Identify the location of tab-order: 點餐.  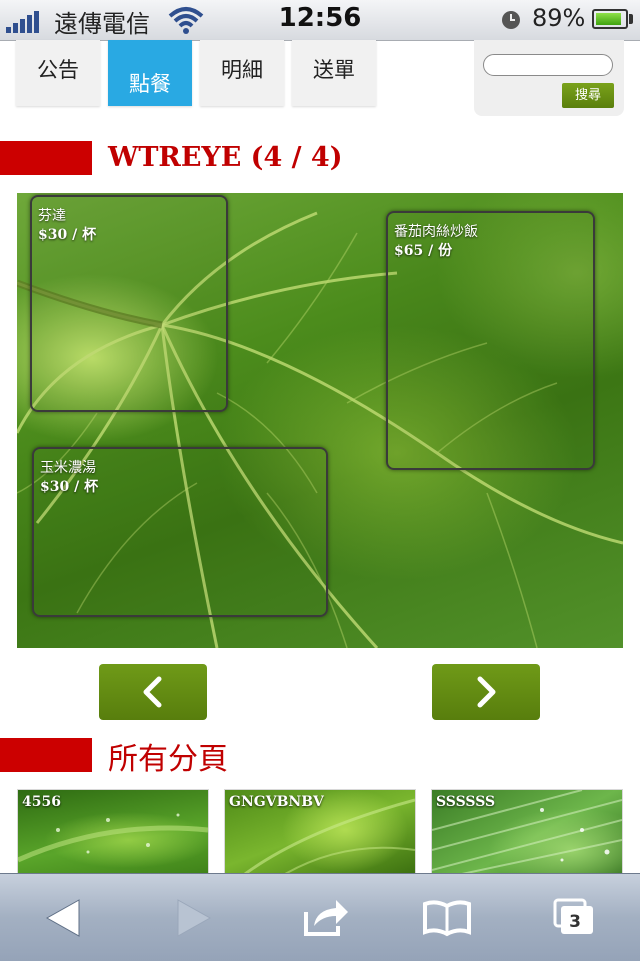
(150, 73).